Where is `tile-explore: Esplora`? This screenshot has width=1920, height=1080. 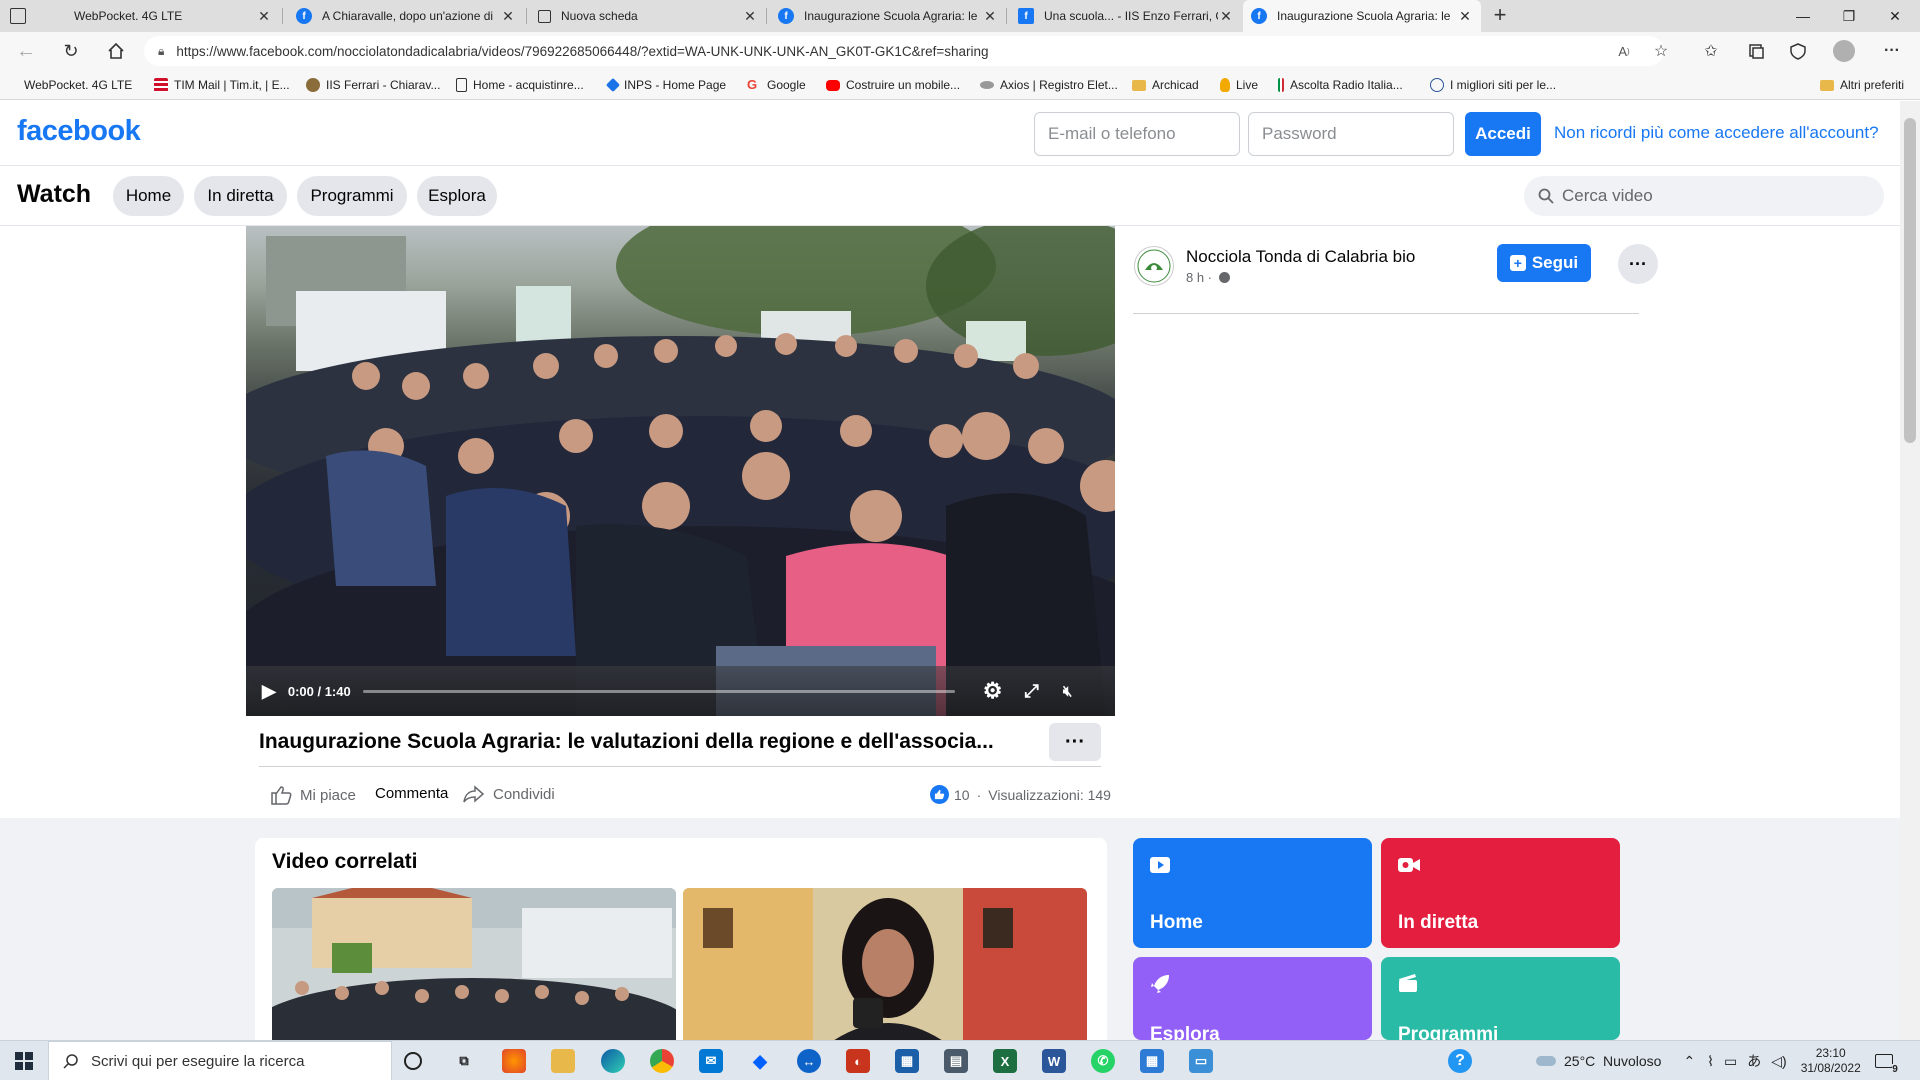
tile-explore: Esplora is located at coordinates (1252, 998).